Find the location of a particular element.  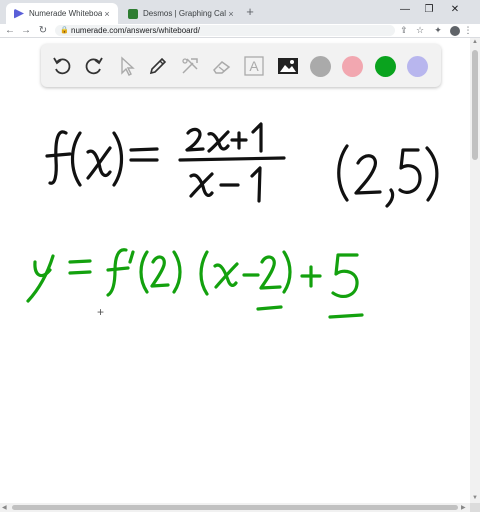

bookmark-star-icon: ☆ is located at coordinates (420, 30).